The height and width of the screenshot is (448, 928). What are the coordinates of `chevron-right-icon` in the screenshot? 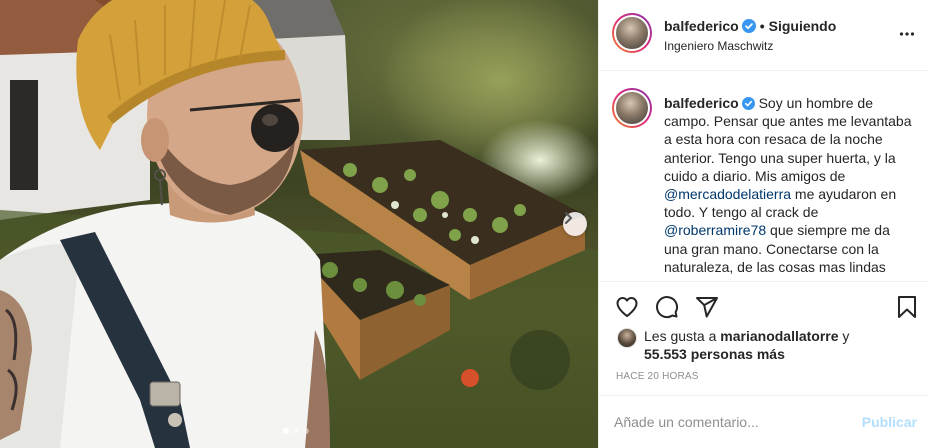 It's located at (568, 218).